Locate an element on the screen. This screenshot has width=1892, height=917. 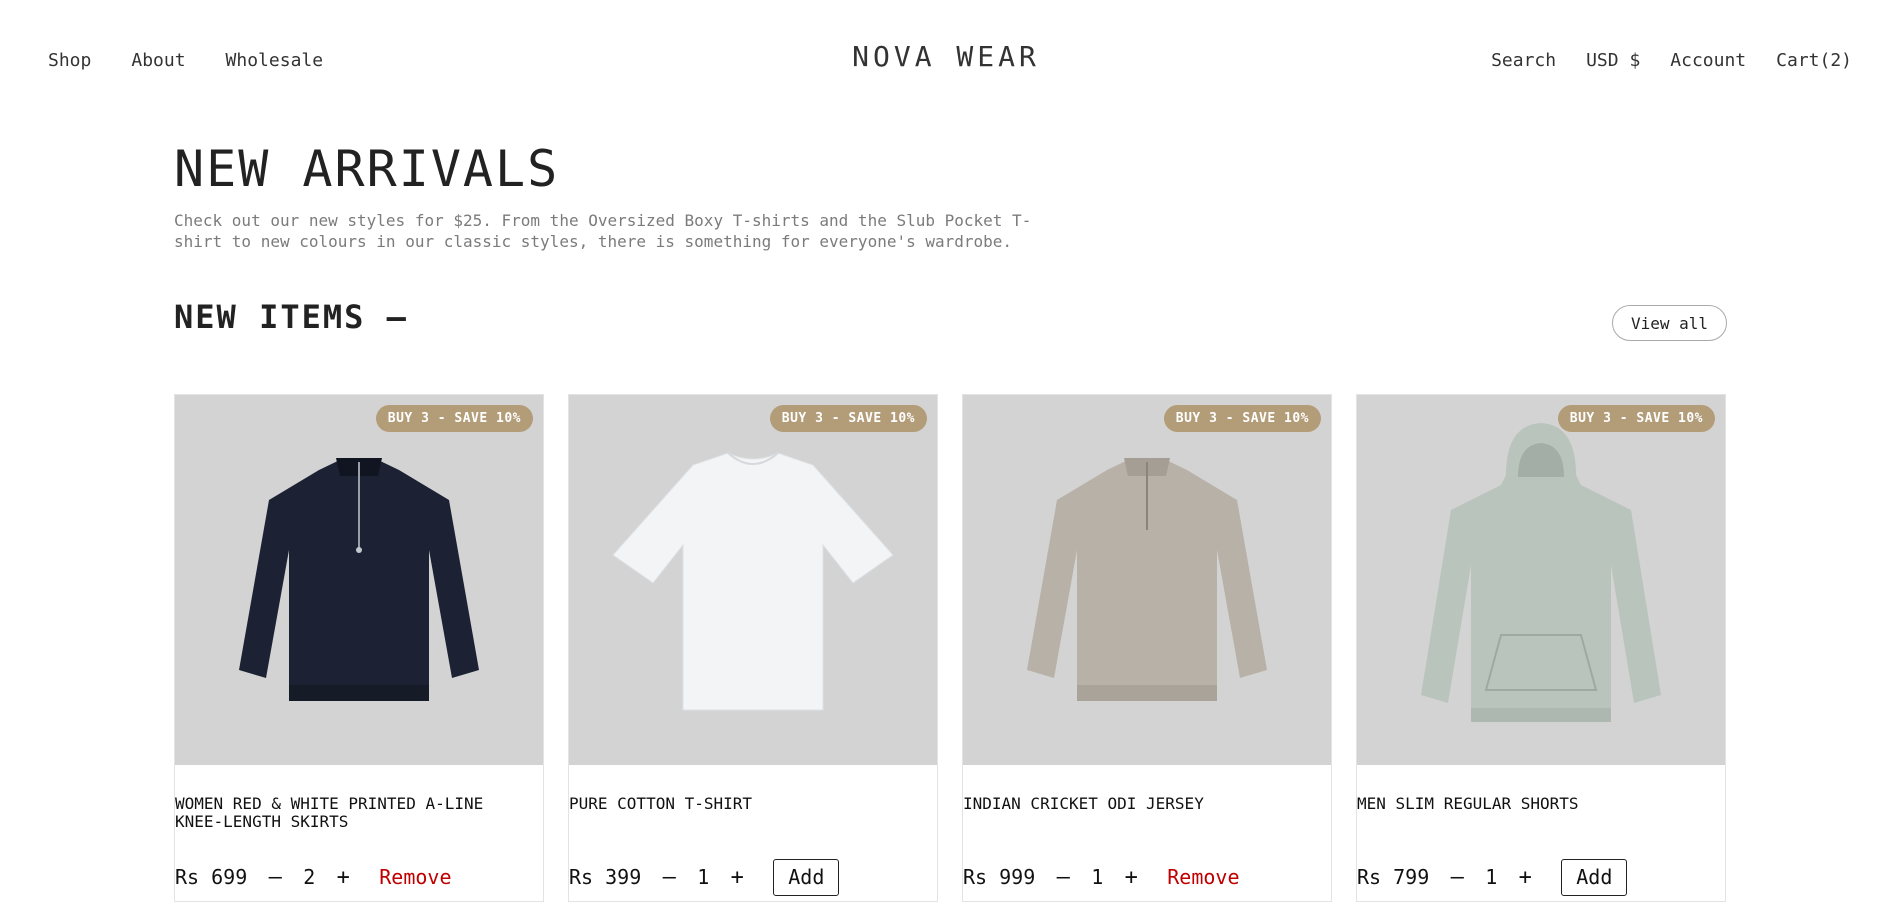
product-name: INDIAN CRICKET ODI JERSEY is located at coordinates (1147, 804).